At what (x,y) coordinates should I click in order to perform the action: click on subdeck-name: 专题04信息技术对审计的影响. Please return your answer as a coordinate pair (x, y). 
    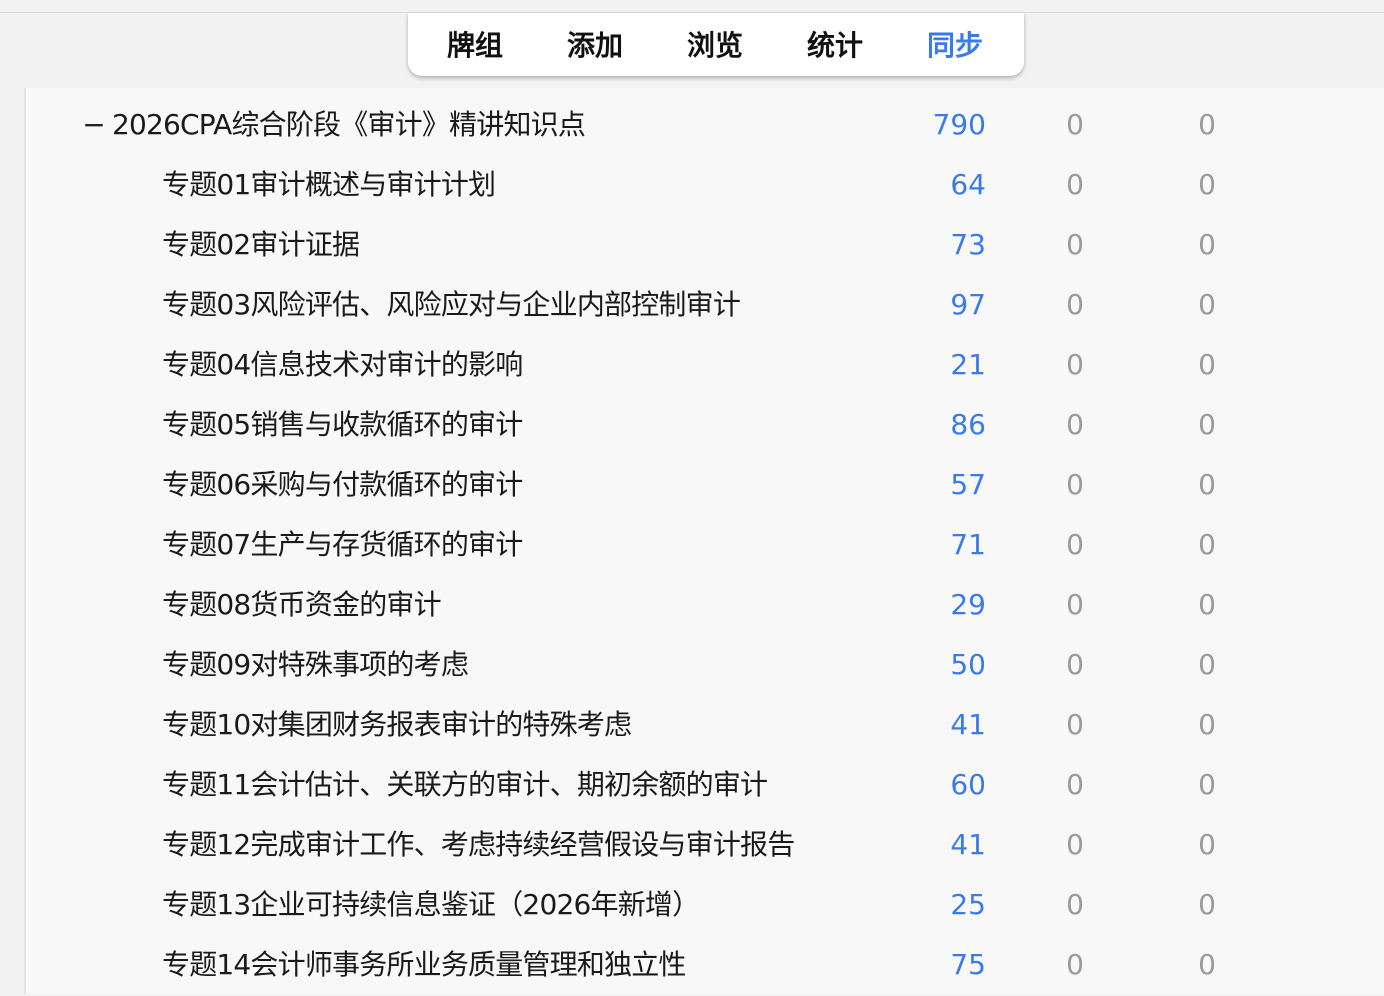
    Looking at the image, I should click on (342, 365).